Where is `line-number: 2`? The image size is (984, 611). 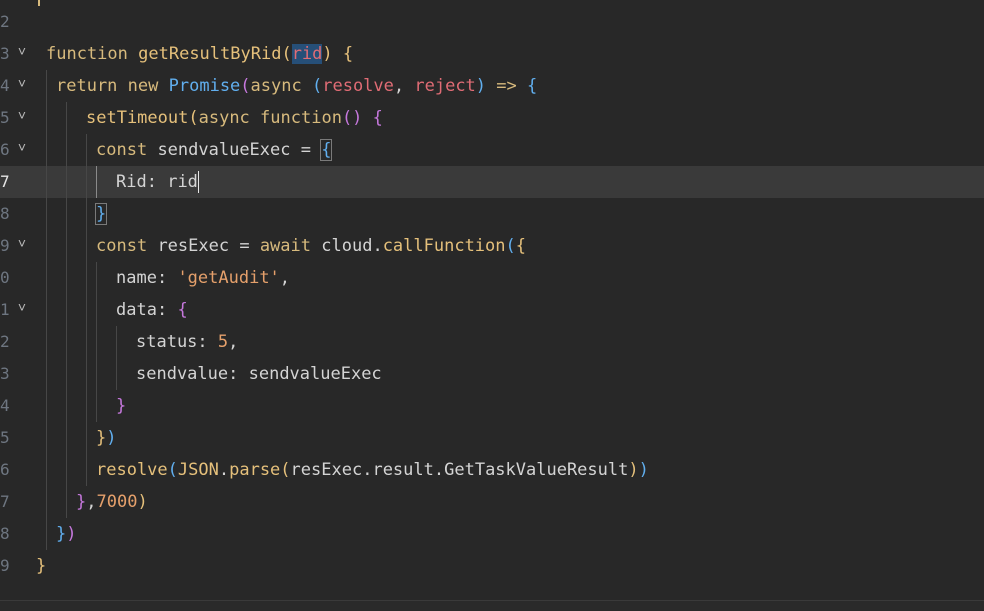 line-number: 2 is located at coordinates (5, 21).